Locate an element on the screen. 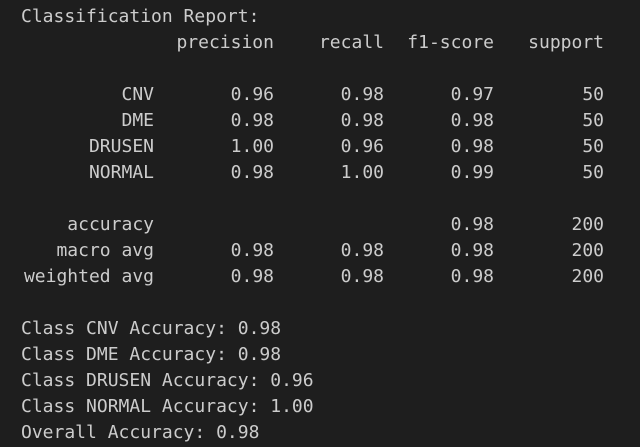  row-precision: 0.96 is located at coordinates (252, 94).